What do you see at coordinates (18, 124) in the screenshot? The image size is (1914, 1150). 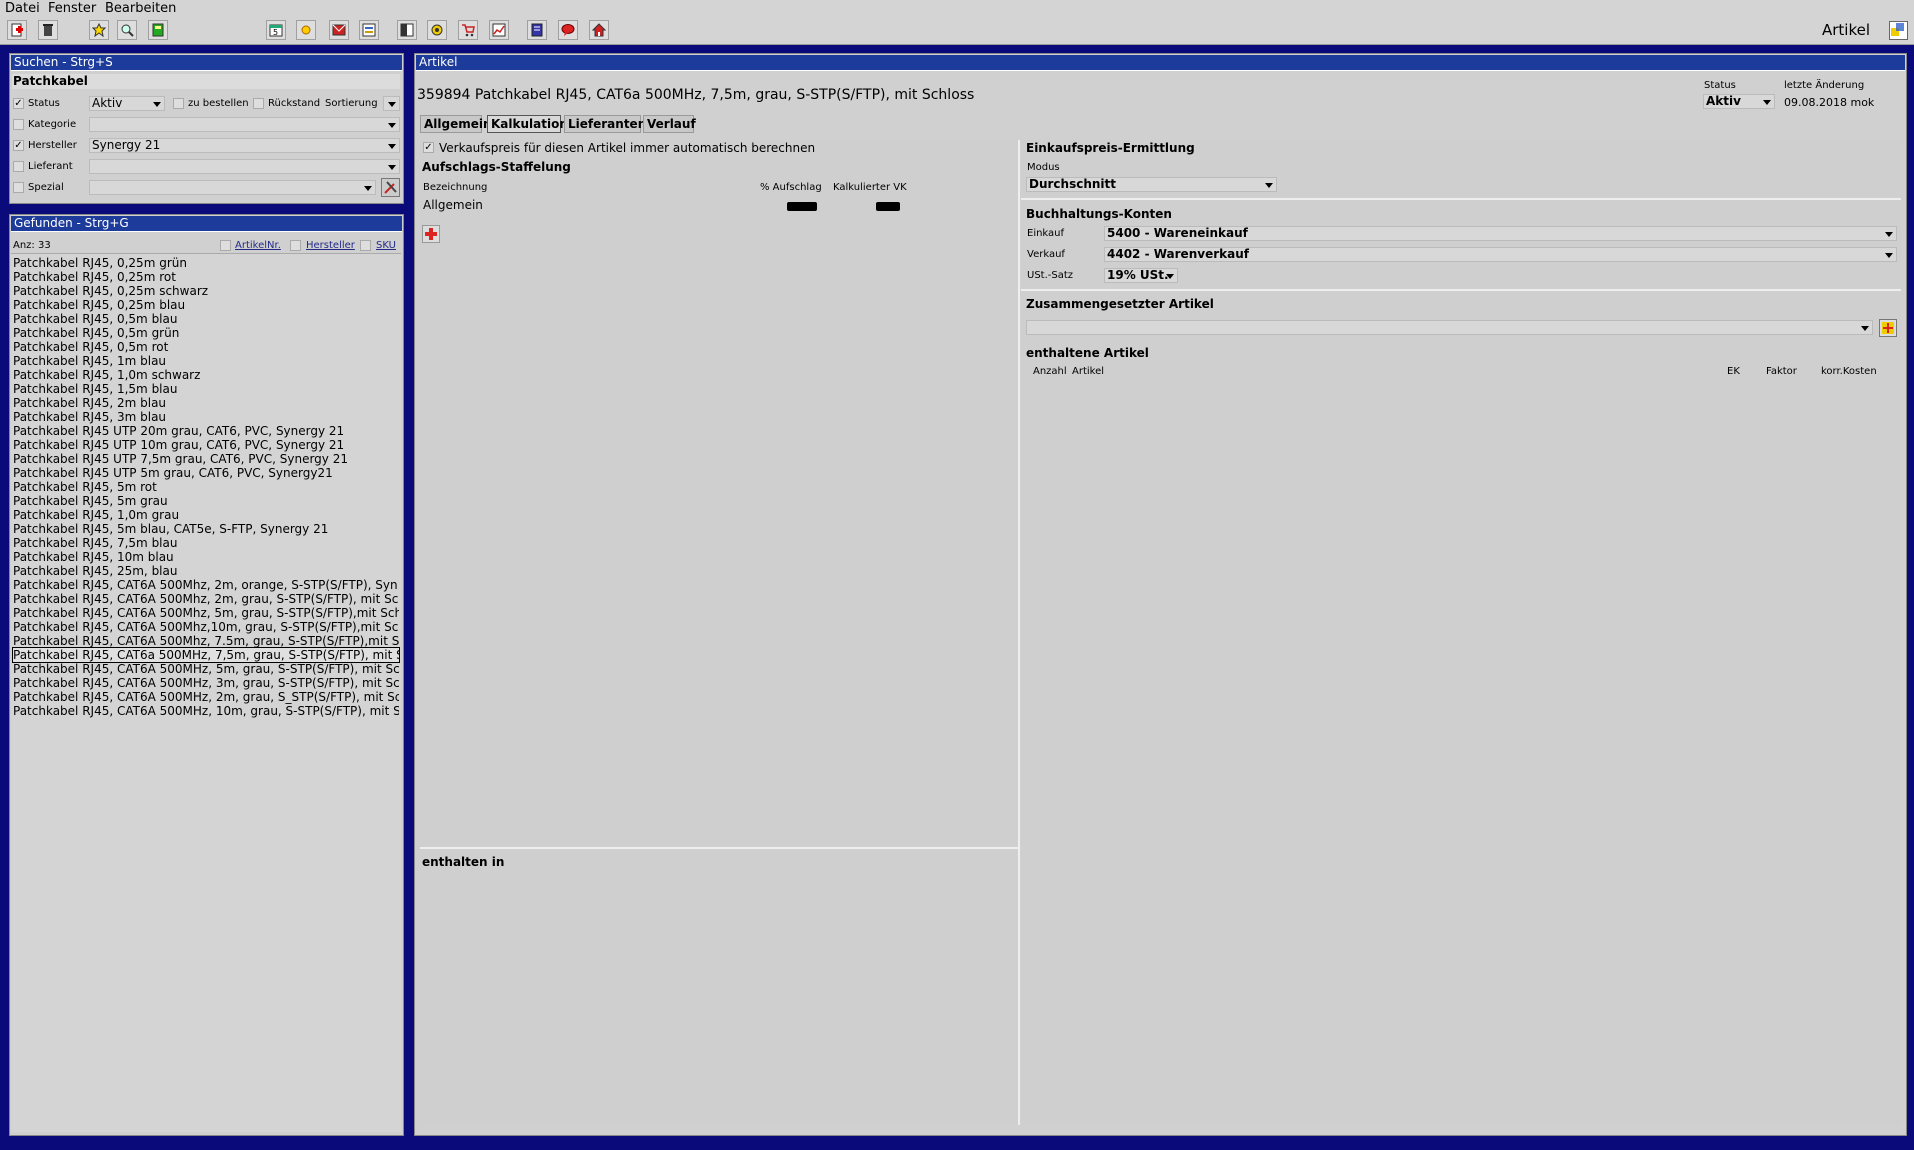 I see `kategorie-checkbox` at bounding box center [18, 124].